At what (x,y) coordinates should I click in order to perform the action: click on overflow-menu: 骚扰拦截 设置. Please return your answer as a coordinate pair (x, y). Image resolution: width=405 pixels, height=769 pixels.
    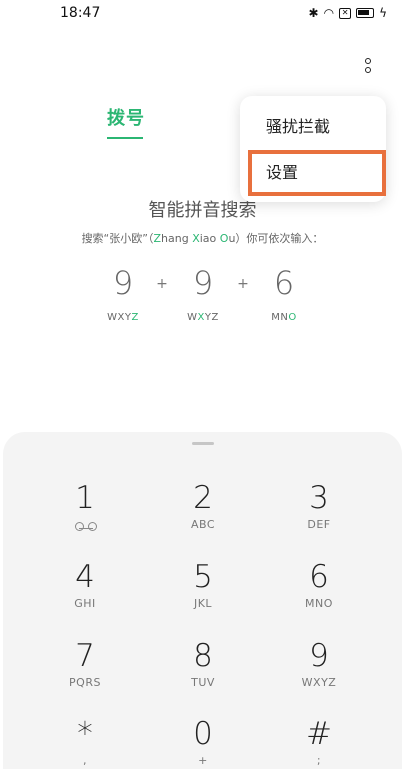
    Looking at the image, I should click on (313, 149).